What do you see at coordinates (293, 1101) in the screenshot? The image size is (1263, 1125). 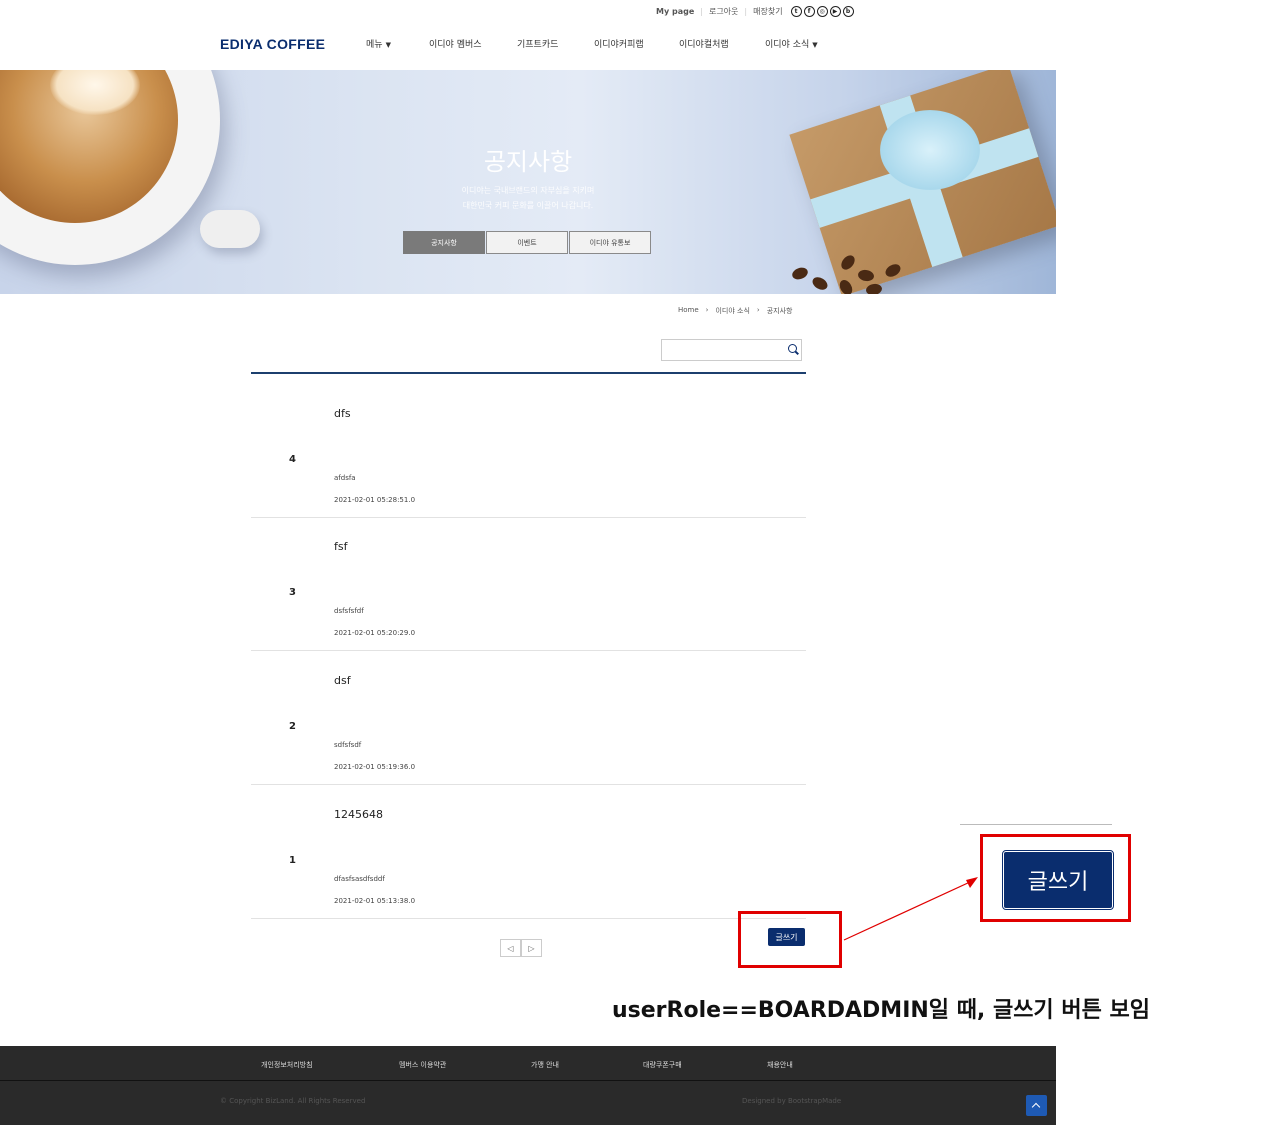 I see `copyright-text: © Copyright BizLand. All Rights Reserved` at bounding box center [293, 1101].